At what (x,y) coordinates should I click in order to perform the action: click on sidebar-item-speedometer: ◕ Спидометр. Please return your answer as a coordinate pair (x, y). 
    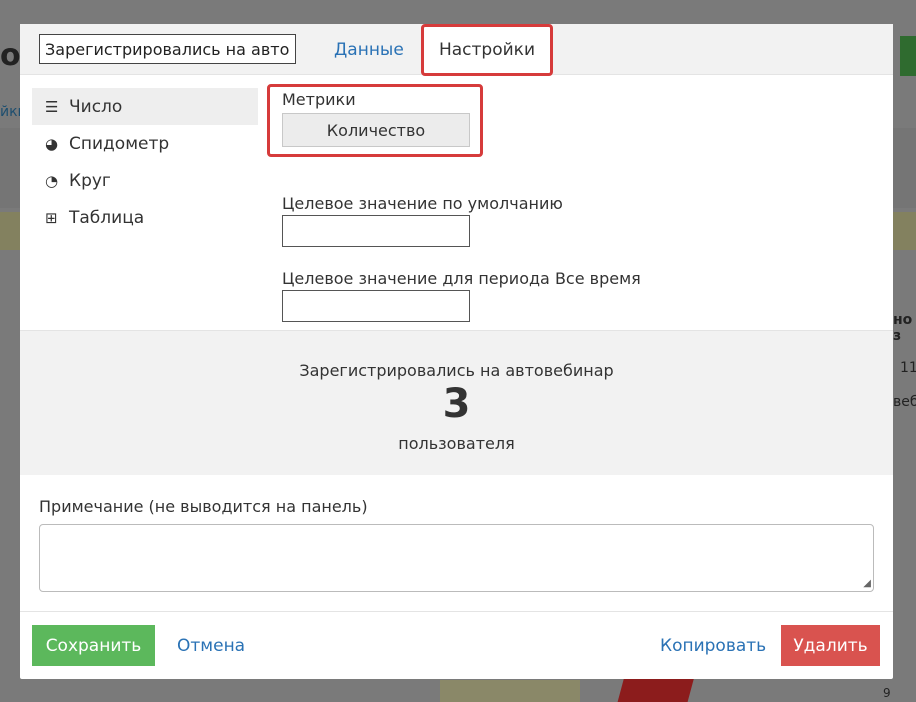
    Looking at the image, I should click on (145, 143).